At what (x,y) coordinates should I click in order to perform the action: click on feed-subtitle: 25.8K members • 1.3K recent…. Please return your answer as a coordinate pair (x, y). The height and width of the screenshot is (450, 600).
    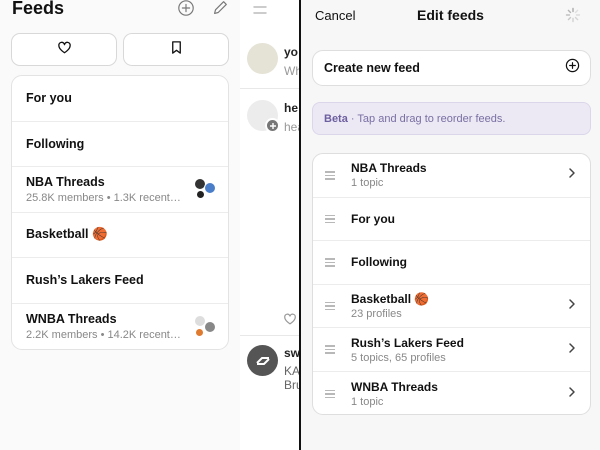
    Looking at the image, I should click on (103, 197).